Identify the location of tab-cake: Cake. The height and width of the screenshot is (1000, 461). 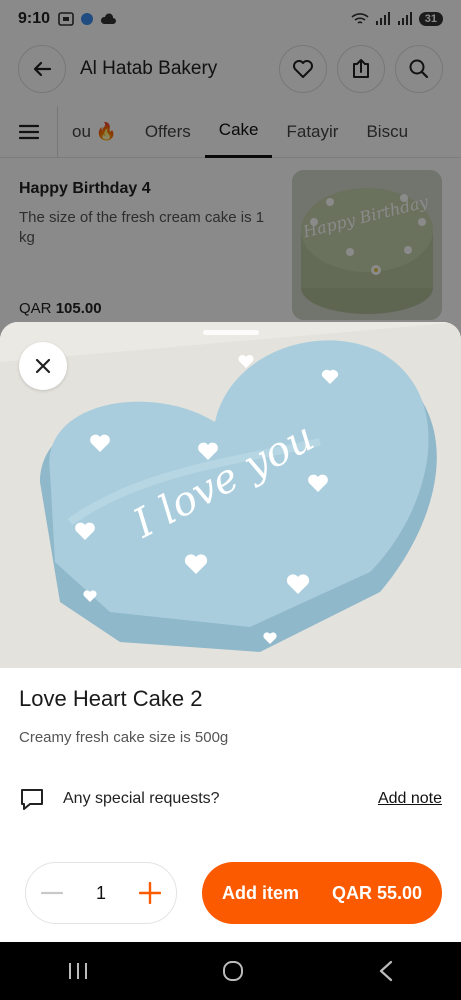
(238, 132).